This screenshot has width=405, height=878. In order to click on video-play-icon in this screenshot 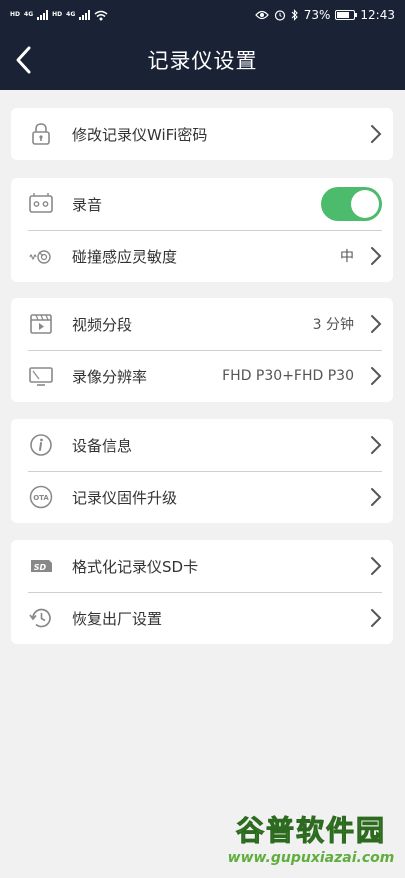, I will do `click(41, 324)`.